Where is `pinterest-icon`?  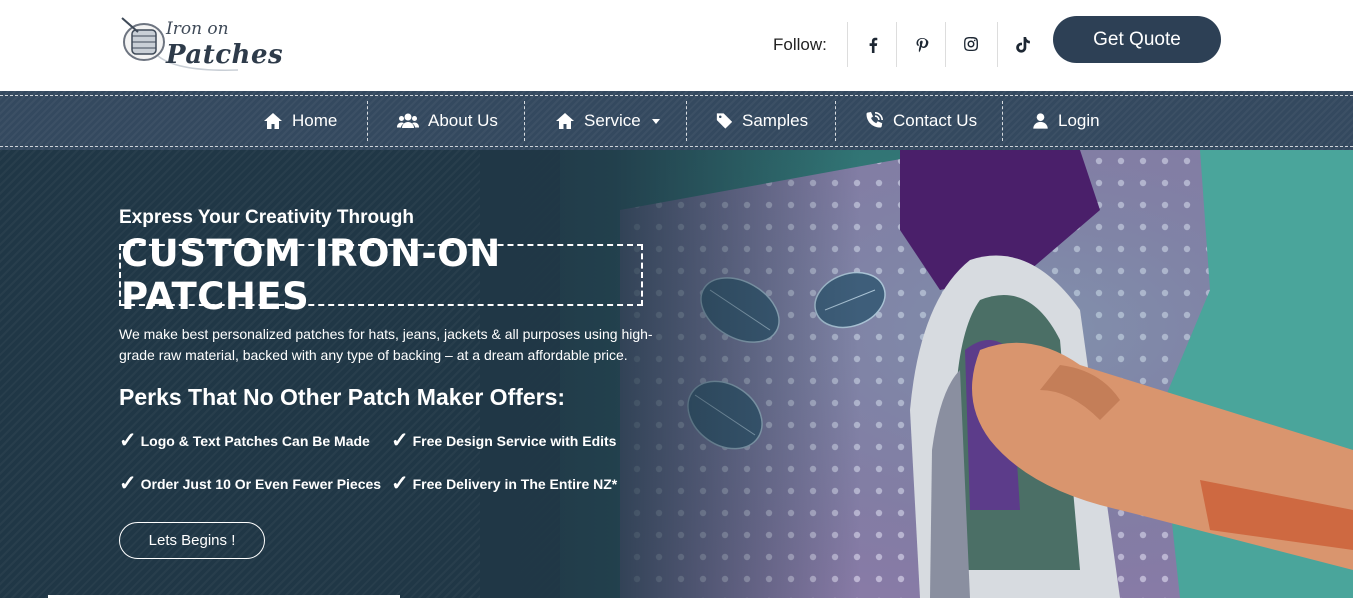 pinterest-icon is located at coordinates (922, 44).